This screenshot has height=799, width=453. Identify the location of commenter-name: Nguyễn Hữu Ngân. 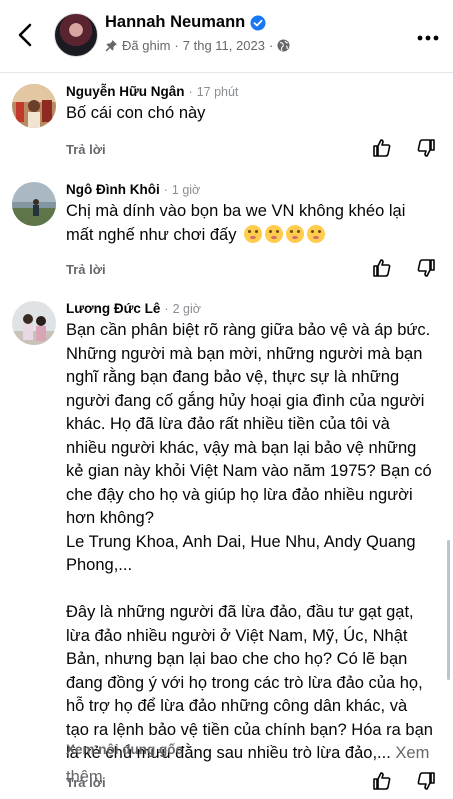
(125, 91).